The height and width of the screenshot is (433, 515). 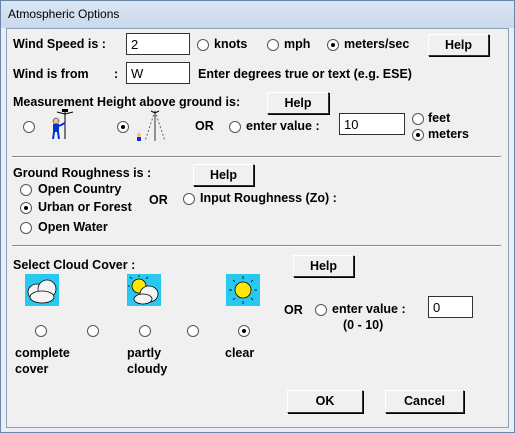 I want to click on height-help-button: Help, so click(x=298, y=103).